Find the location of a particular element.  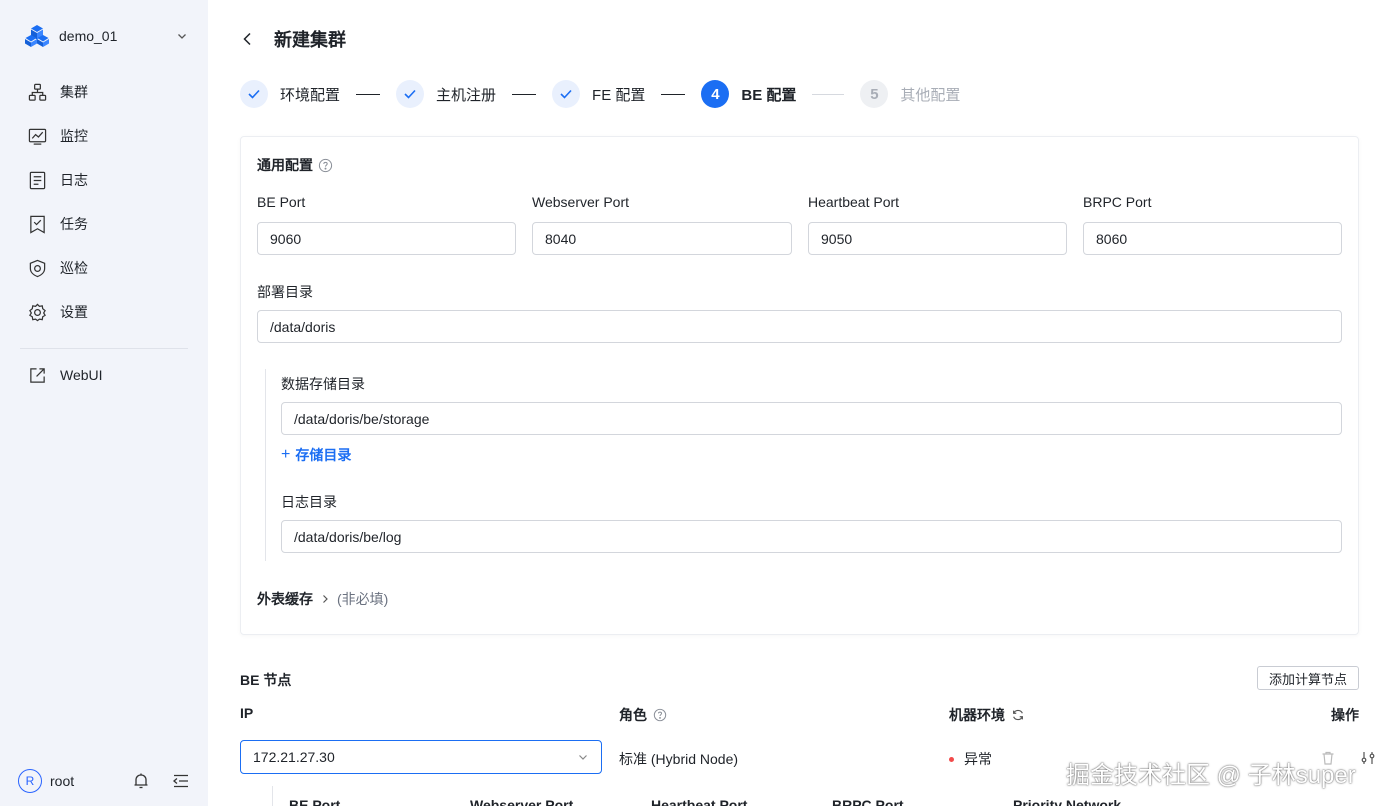

step-host: 主机注册 is located at coordinates (446, 94).